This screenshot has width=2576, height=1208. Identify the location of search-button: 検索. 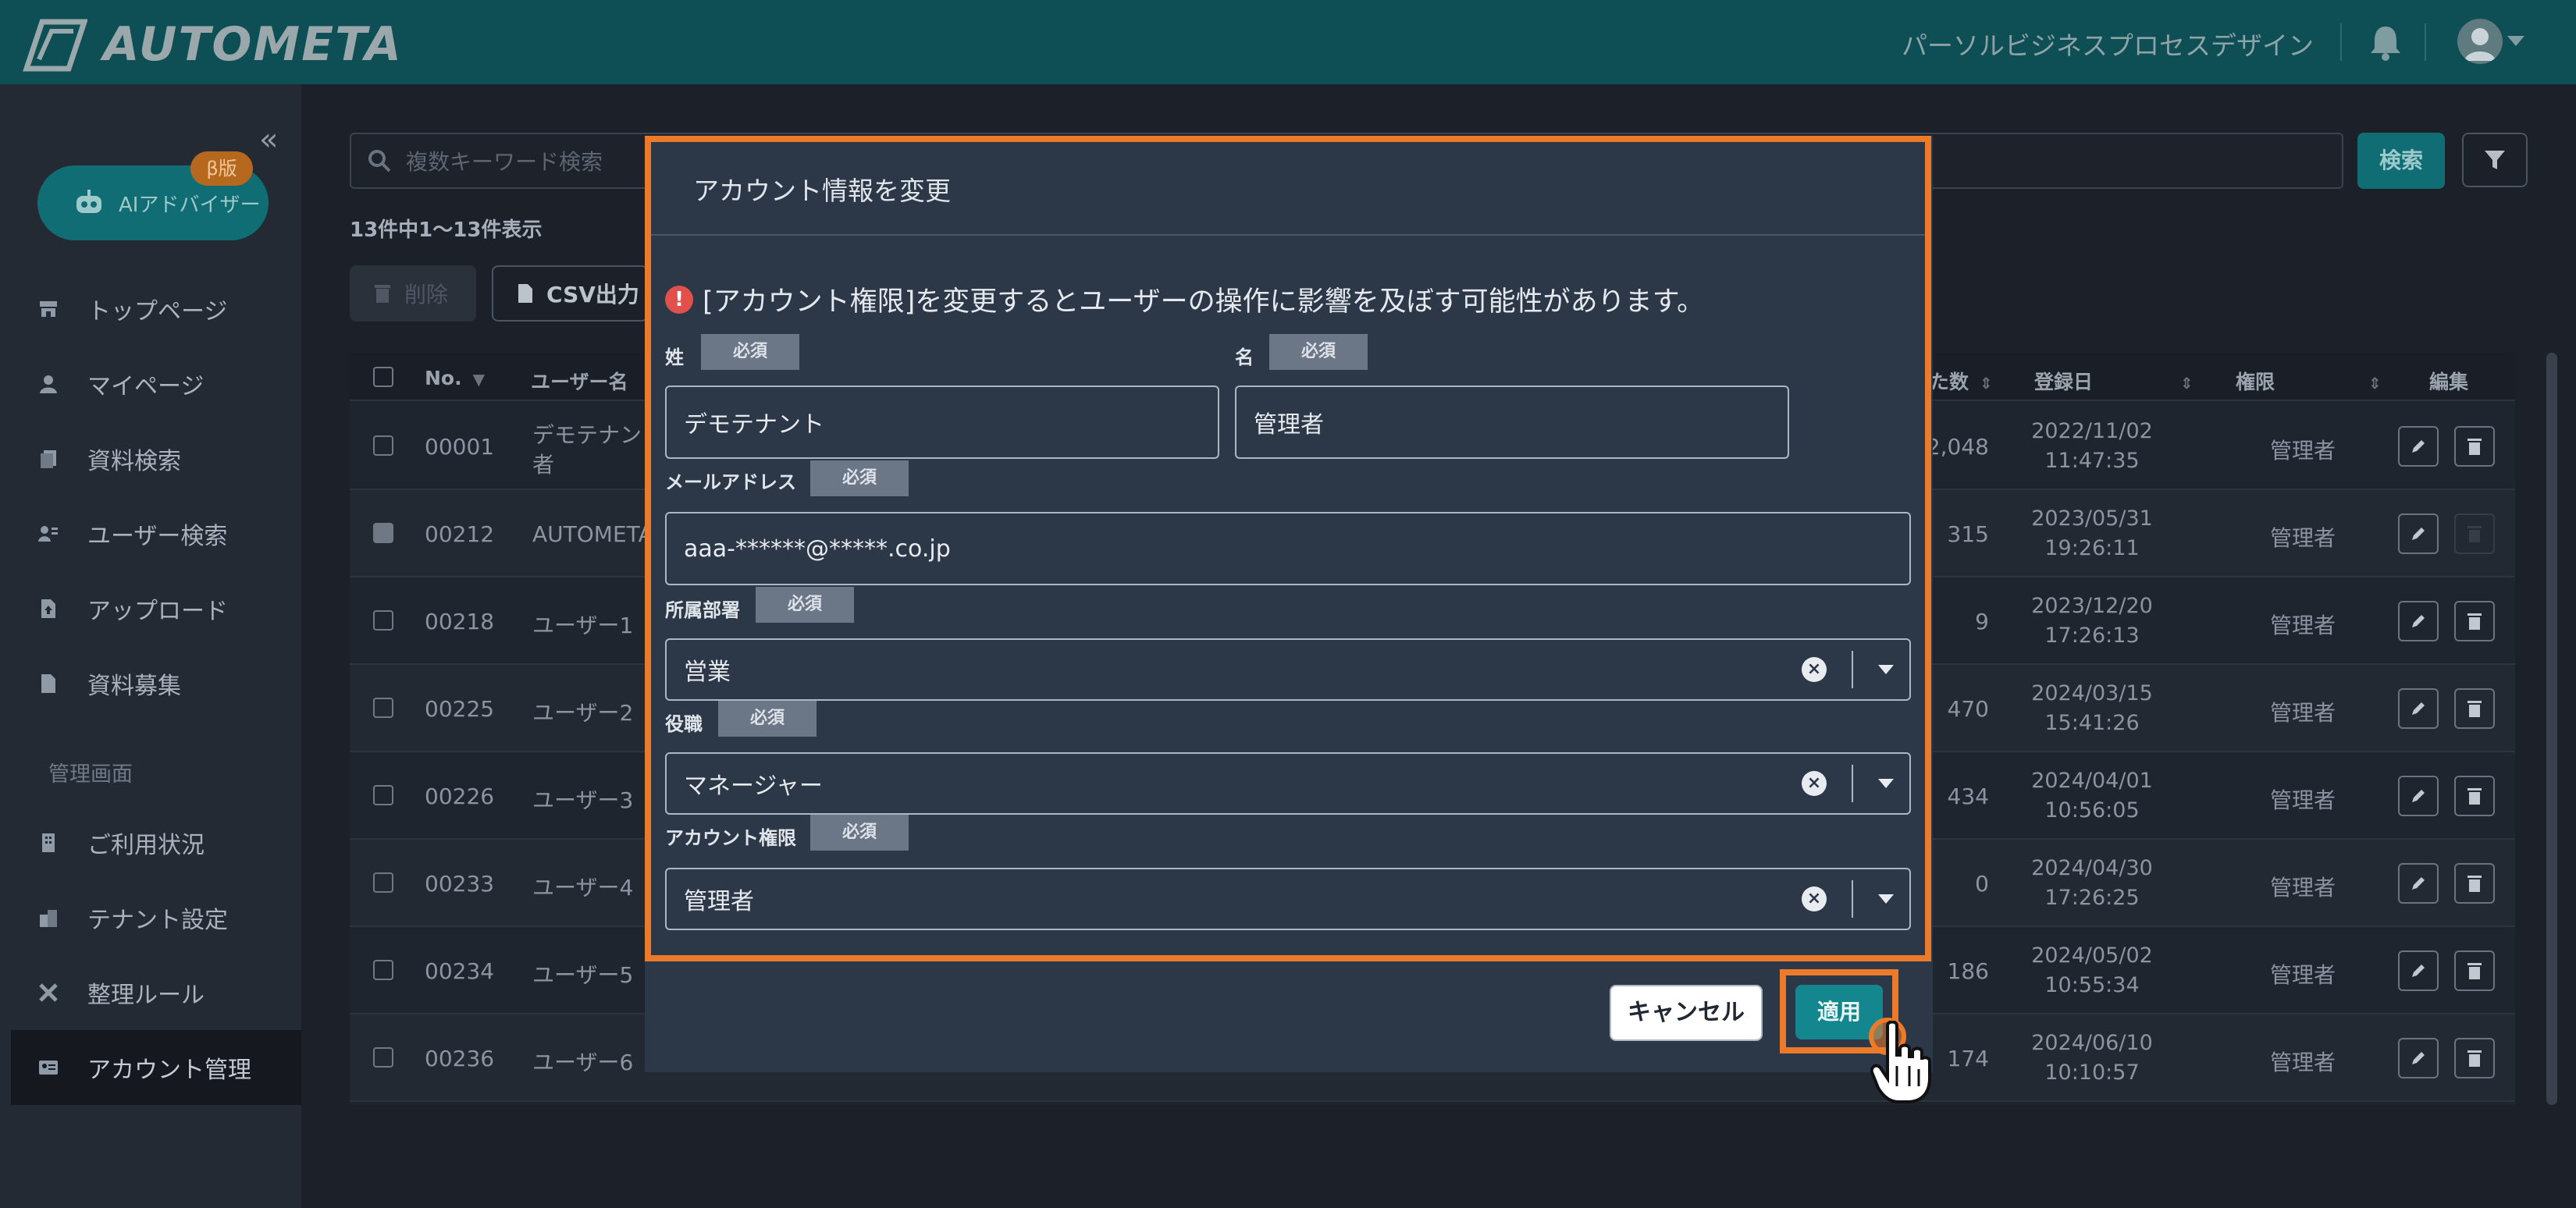
(2401, 161).